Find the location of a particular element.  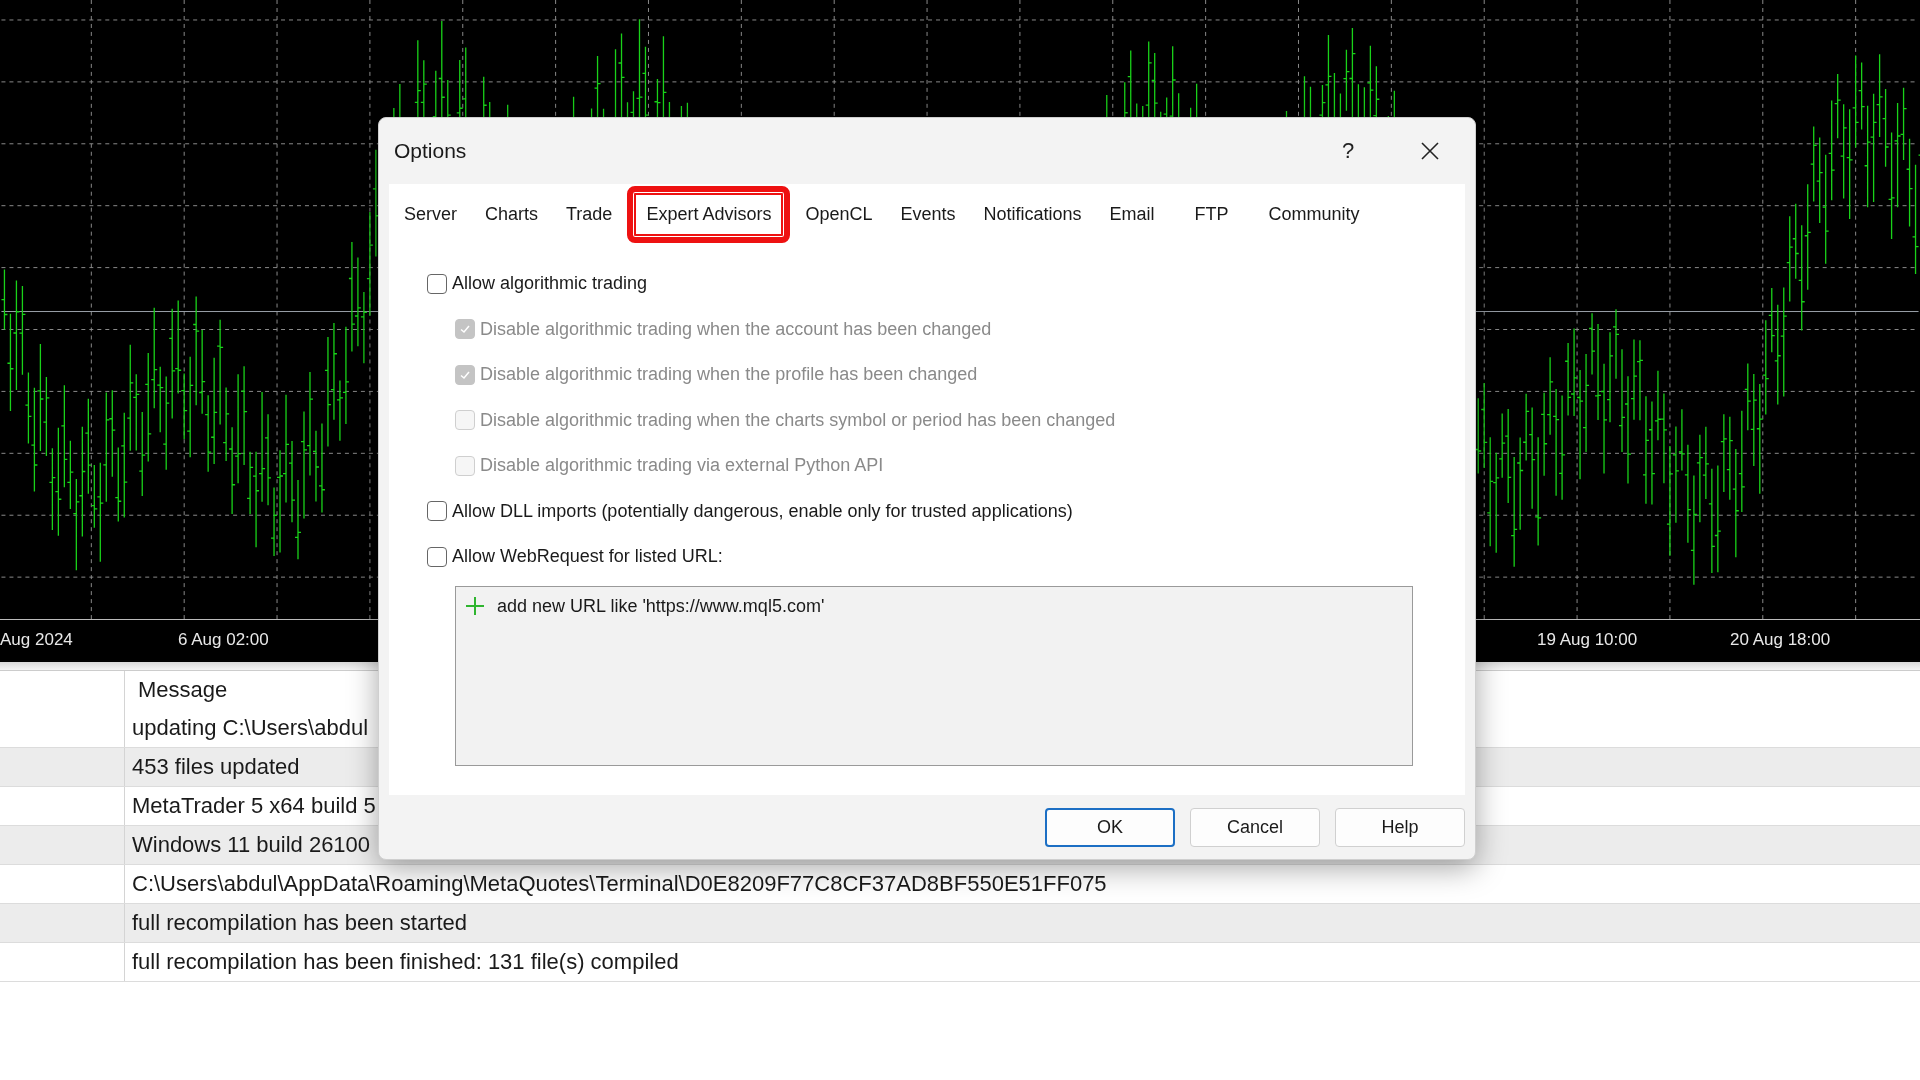

add-url-item: add new URL like 'https://www.mql5.com' is located at coordinates (661, 606).